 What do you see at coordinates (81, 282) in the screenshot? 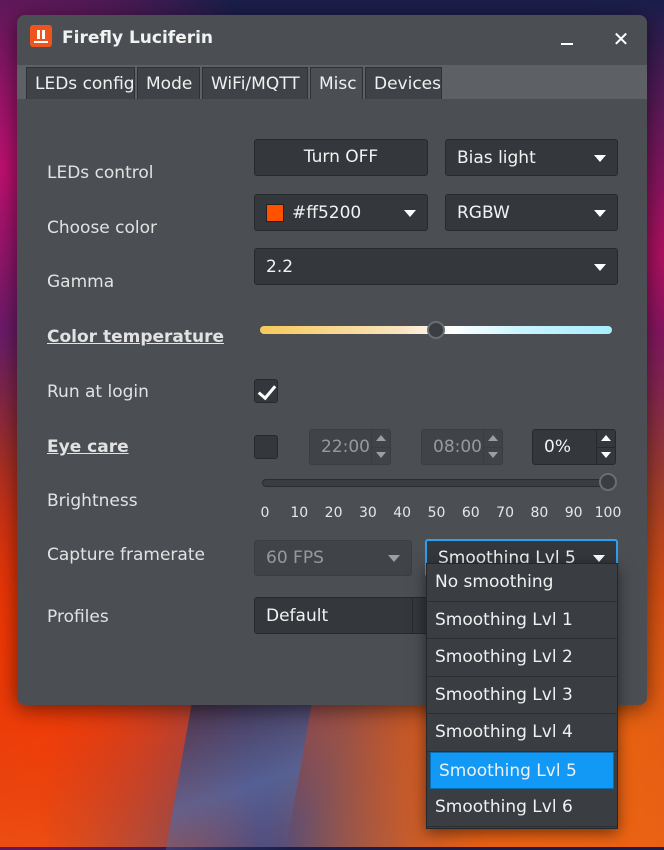
I see `gamma-label: Gamma` at bounding box center [81, 282].